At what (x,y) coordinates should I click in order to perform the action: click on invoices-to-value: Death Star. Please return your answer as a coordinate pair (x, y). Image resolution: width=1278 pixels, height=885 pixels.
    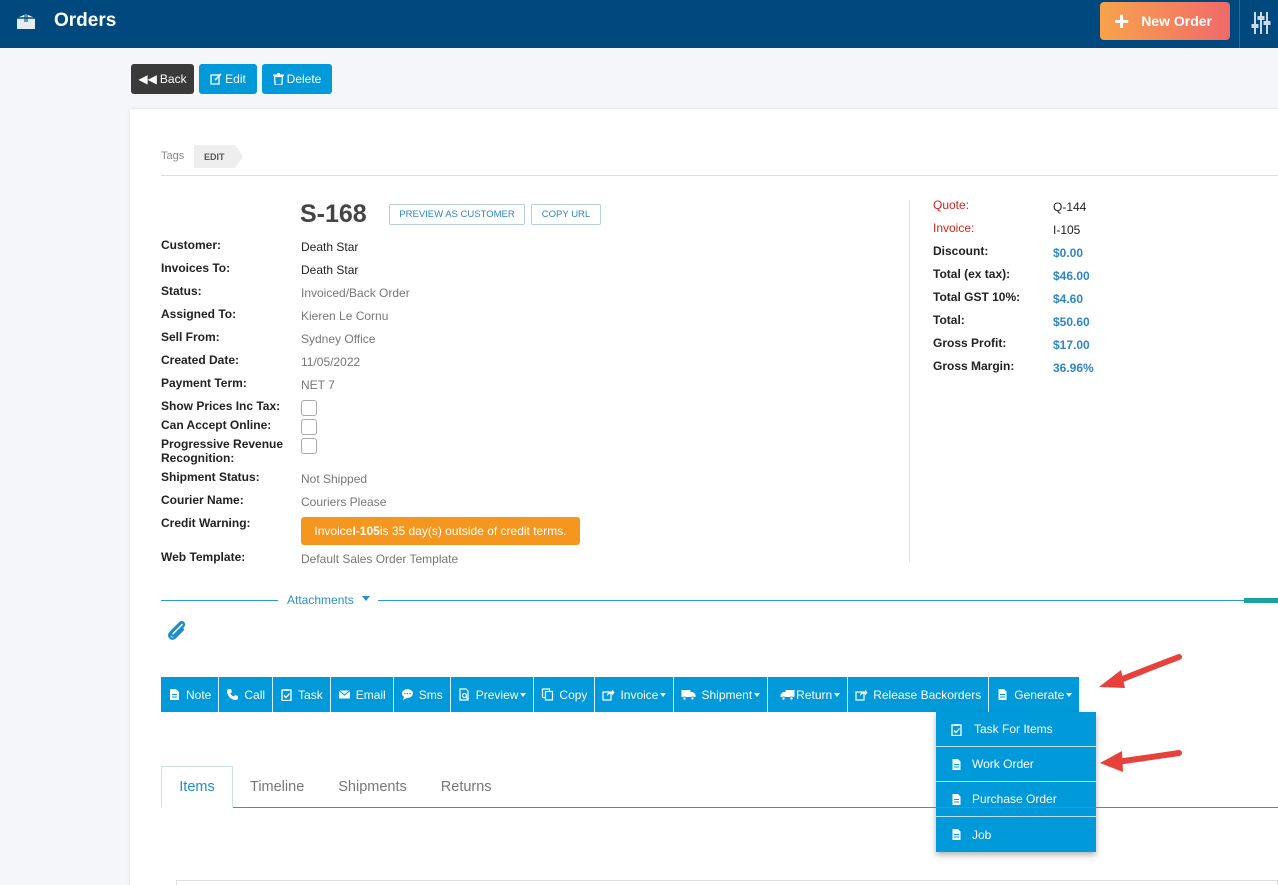
    Looking at the image, I should click on (329, 270).